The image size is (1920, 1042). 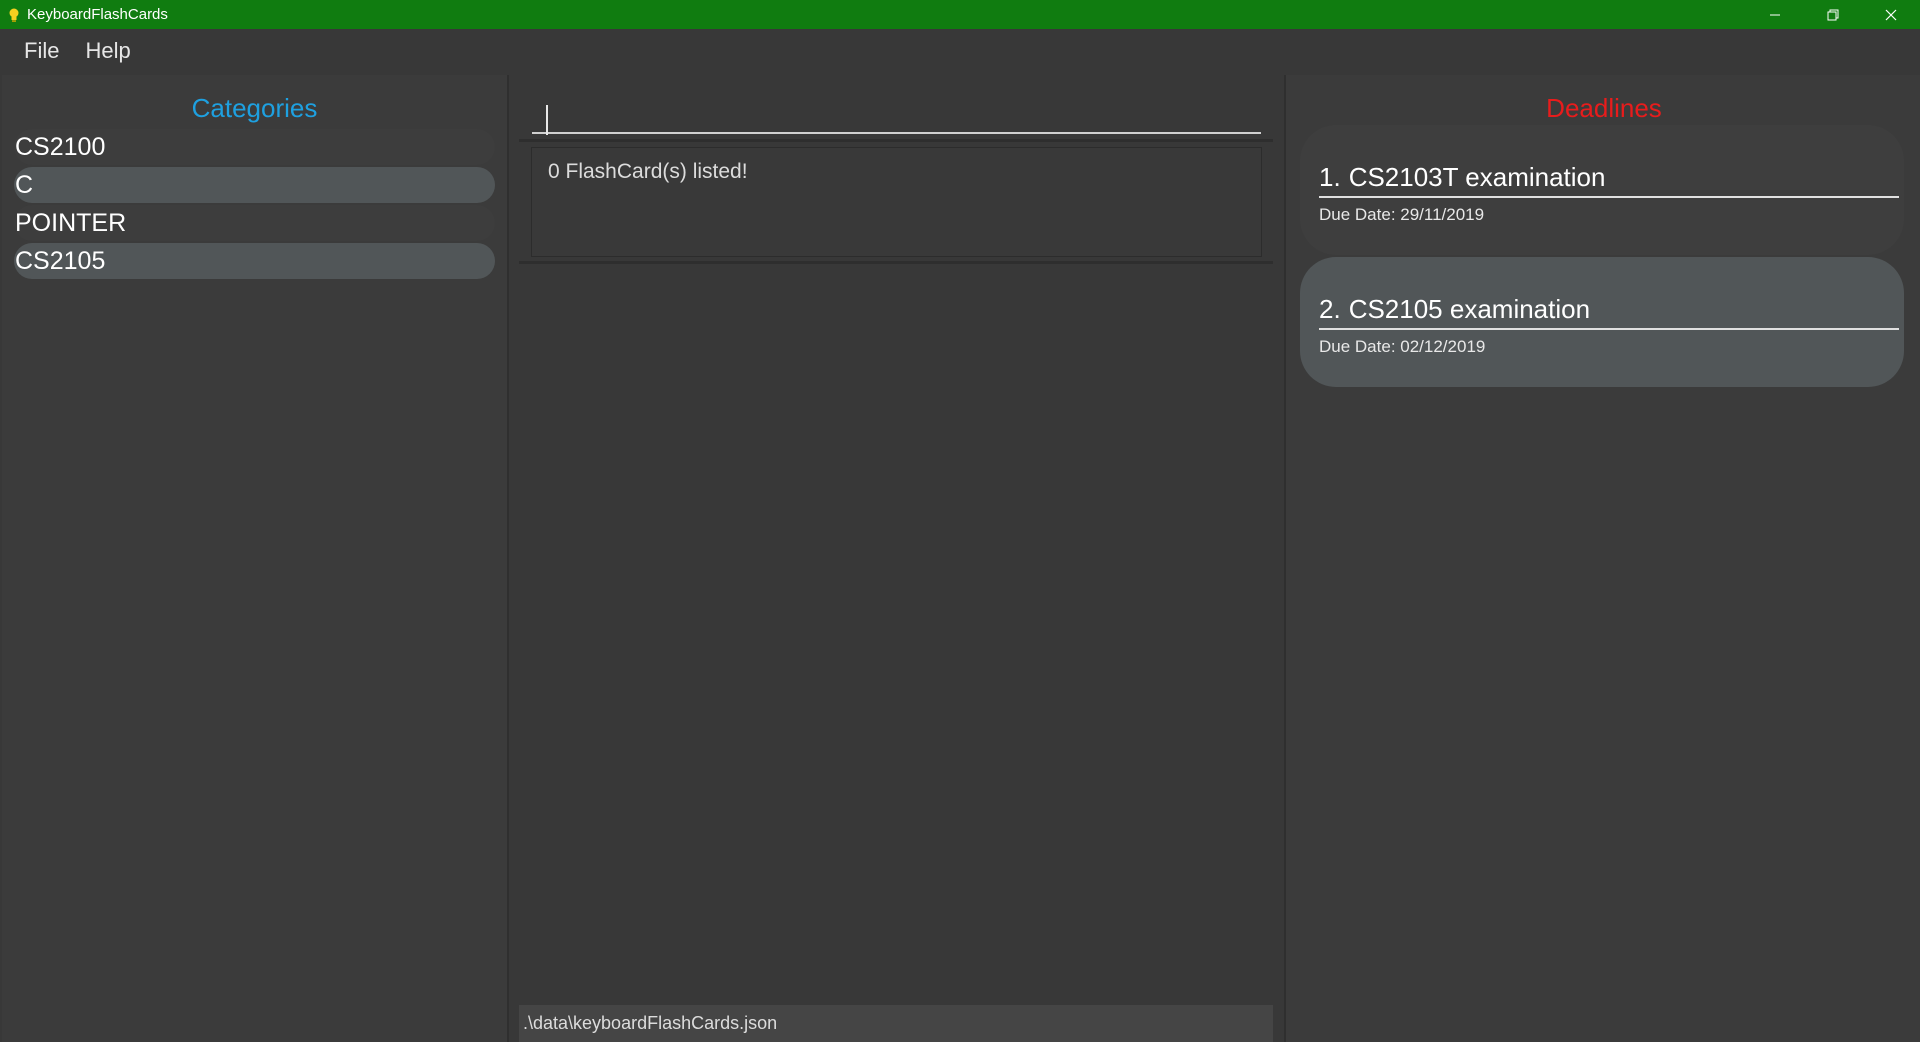 I want to click on category-item: CS2105, so click(x=254, y=261).